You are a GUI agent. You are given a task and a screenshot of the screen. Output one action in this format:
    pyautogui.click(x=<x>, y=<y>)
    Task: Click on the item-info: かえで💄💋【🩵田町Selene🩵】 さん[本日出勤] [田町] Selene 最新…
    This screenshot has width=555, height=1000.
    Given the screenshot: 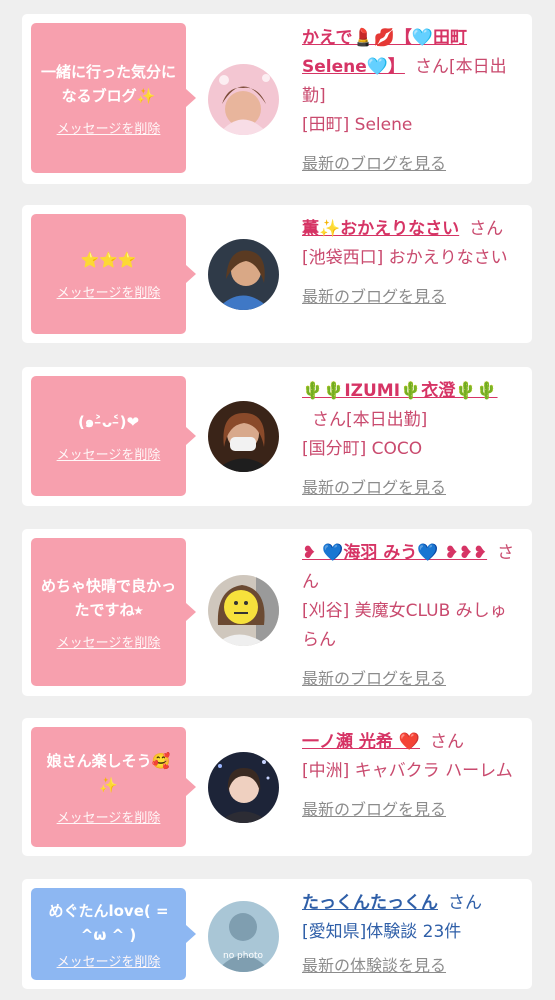 What is the action you would take?
    pyautogui.click(x=412, y=101)
    